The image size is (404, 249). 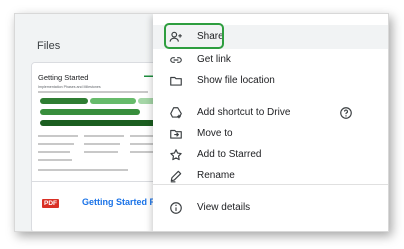 I want to click on help-icon, so click(x=346, y=113).